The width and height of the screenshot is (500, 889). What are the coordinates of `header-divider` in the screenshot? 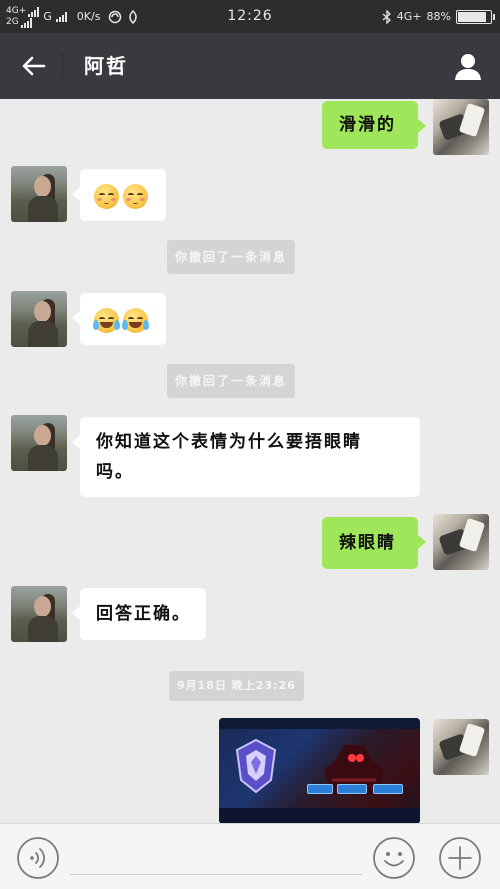 It's located at (62, 66).